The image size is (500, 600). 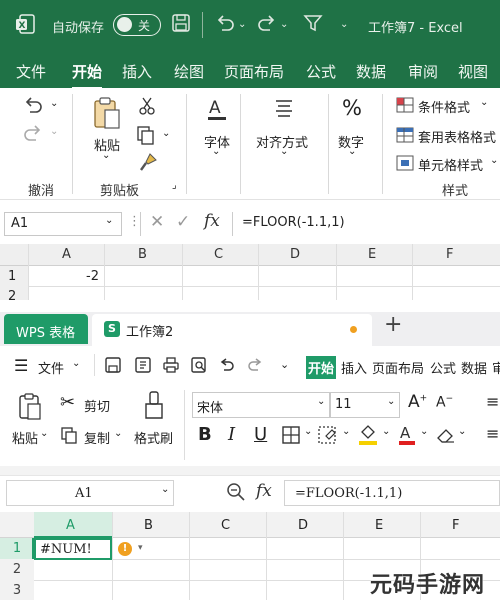 I want to click on cut-icon, so click(x=147, y=108).